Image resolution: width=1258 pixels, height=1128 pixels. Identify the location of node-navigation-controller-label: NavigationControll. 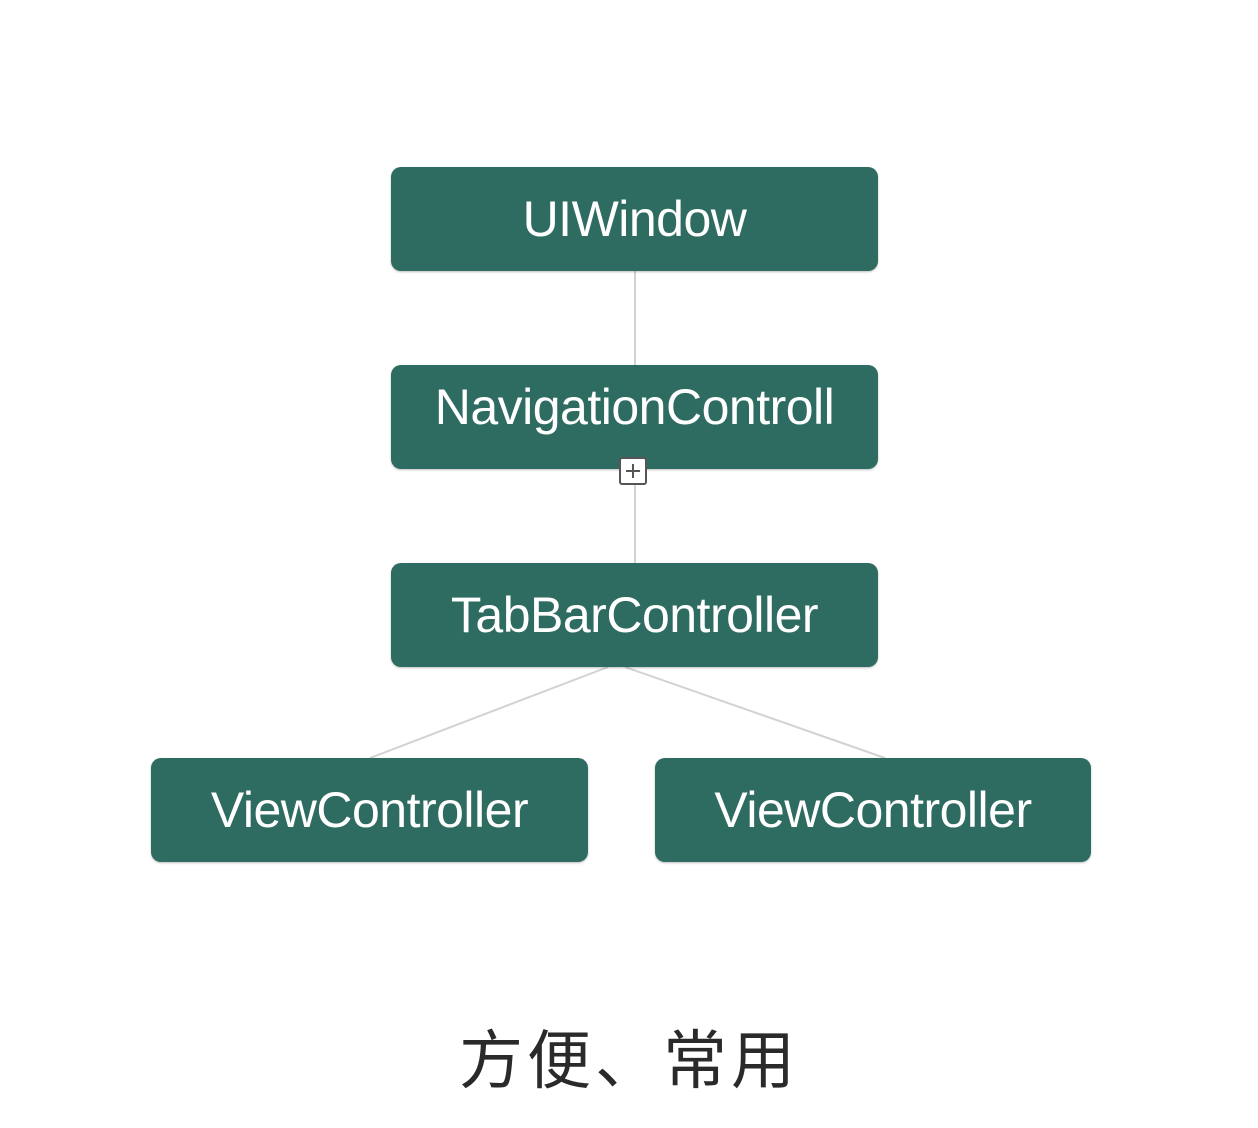
(634, 407).